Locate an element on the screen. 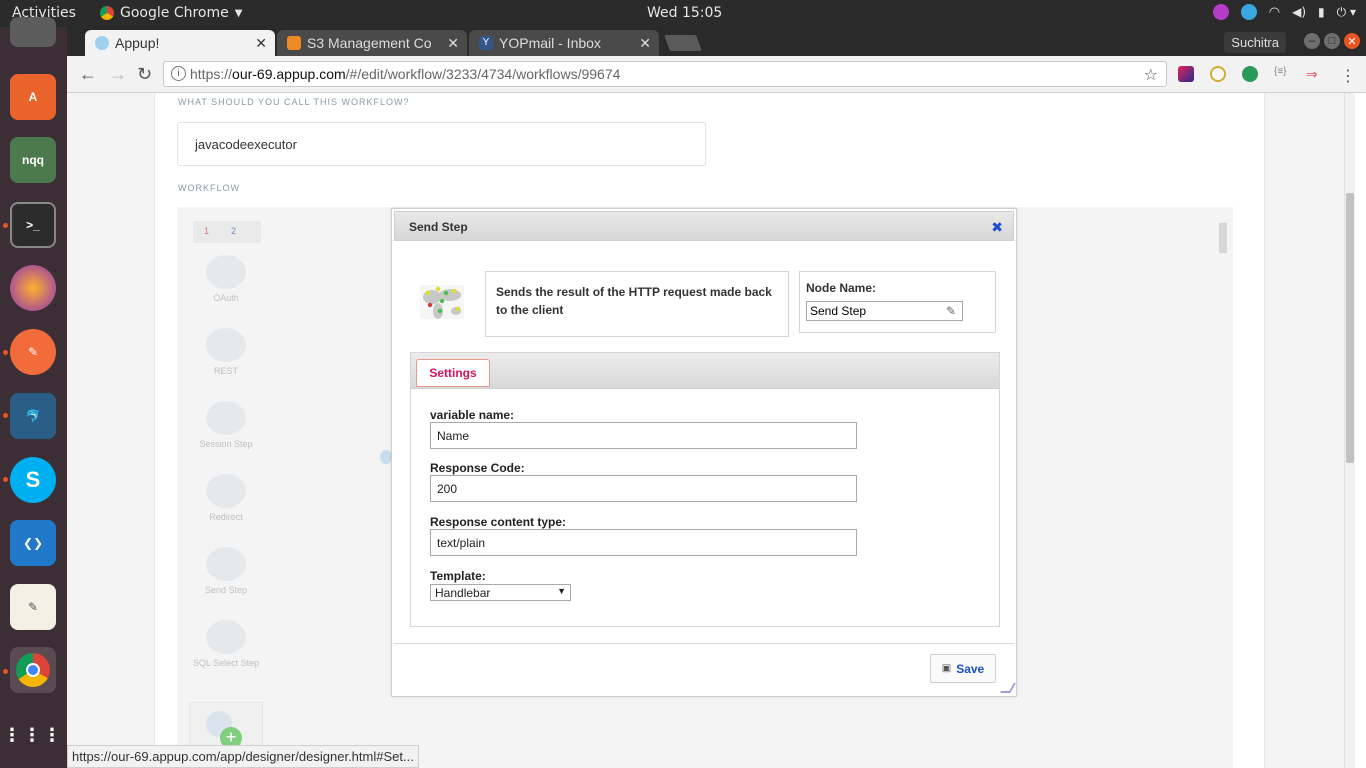  session-step-icon is located at coordinates (226, 418).